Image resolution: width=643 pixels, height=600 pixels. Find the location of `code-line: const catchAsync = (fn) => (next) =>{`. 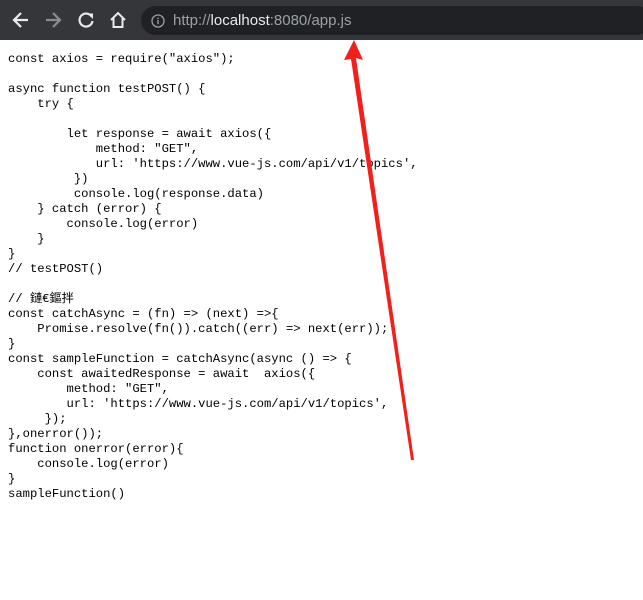

code-line: const catchAsync = (fn) => (next) =>{ is located at coordinates (143, 314).